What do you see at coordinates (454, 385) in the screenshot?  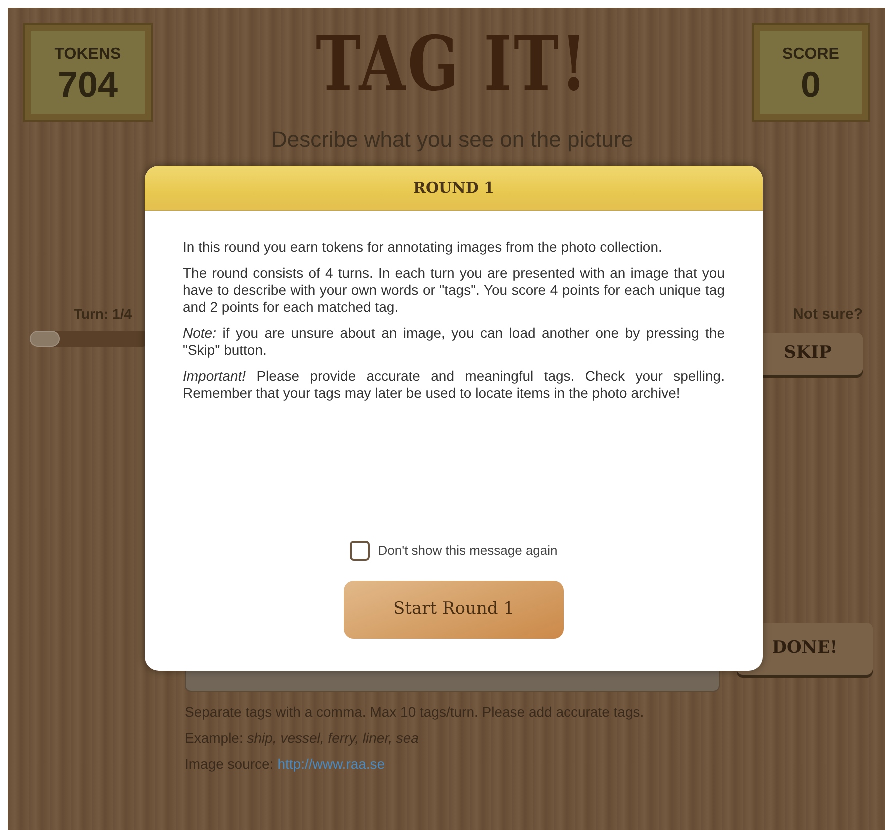 I see `dialog-paragraph: Important! Please provide accurate and meaningful tags. Check your spelling. Remember that your tags may later be used to locate items in the photo archive!` at bounding box center [454, 385].